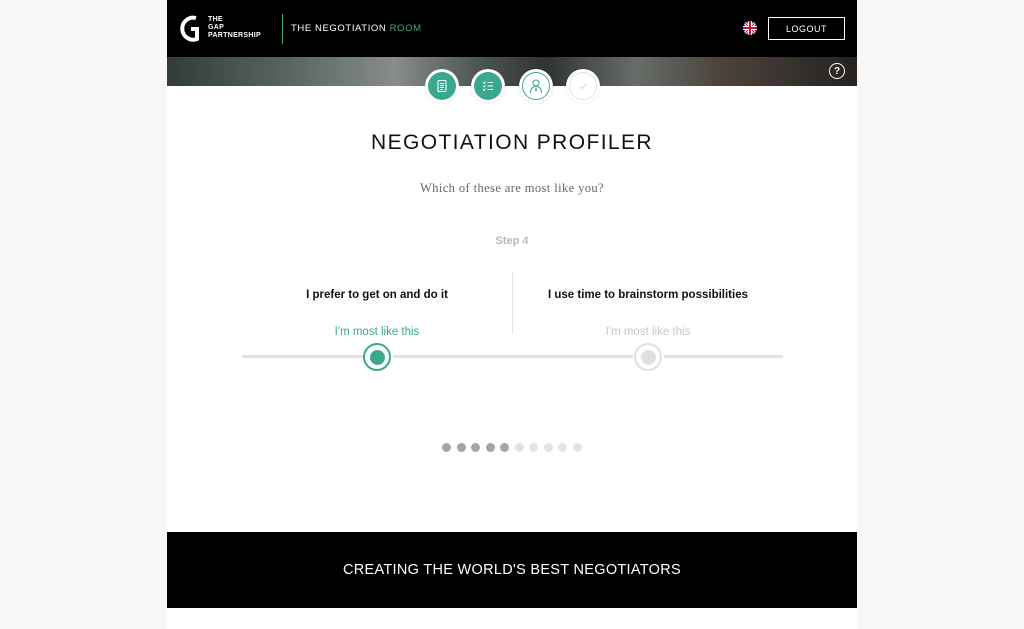 The height and width of the screenshot is (629, 1024). What do you see at coordinates (189, 28) in the screenshot?
I see `gap-logo-icon` at bounding box center [189, 28].